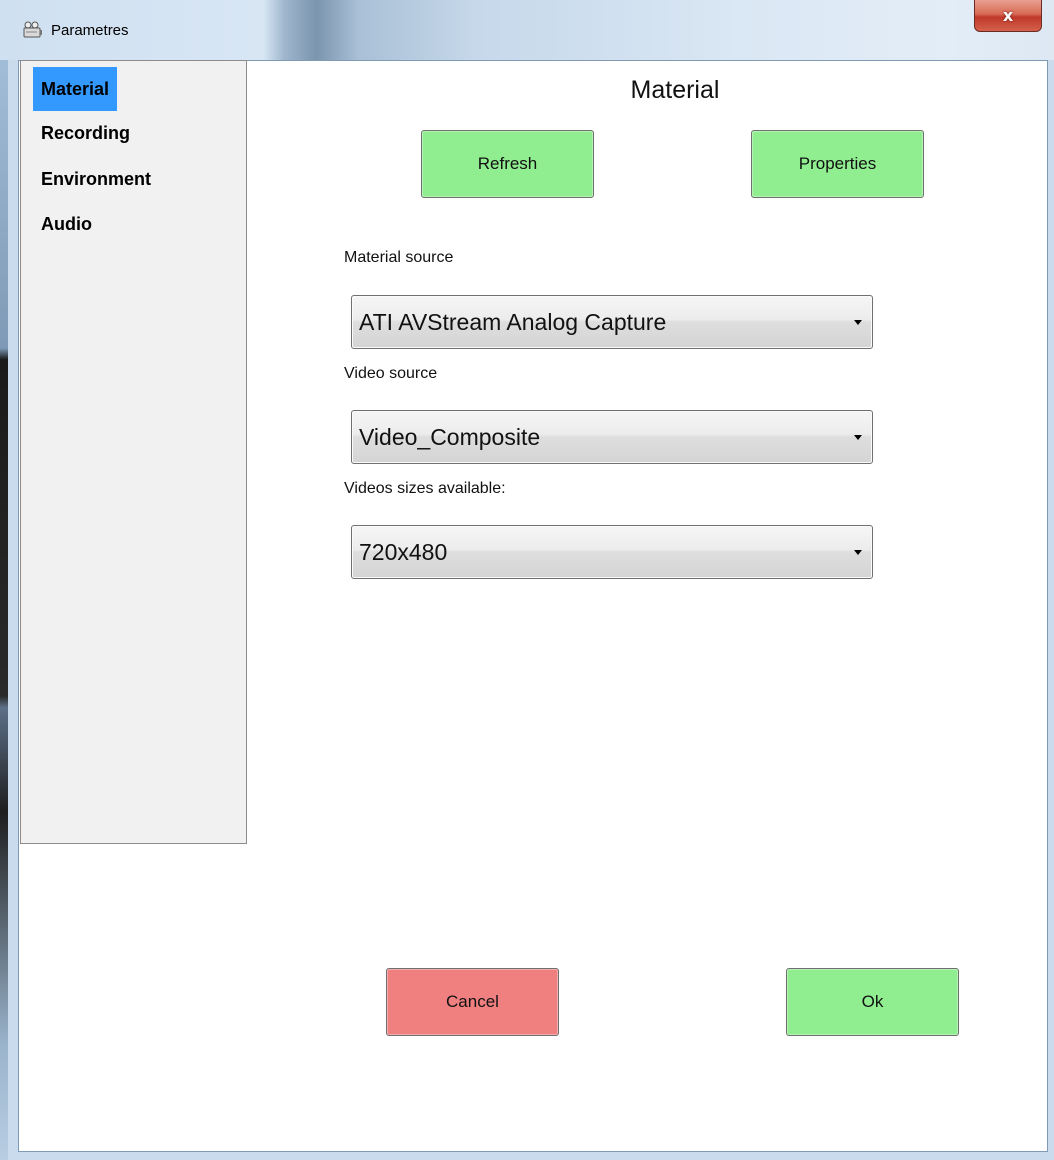 The height and width of the screenshot is (1160, 1054). What do you see at coordinates (133, 452) in the screenshot?
I see `sidebar: Material Recording Environment Audio` at bounding box center [133, 452].